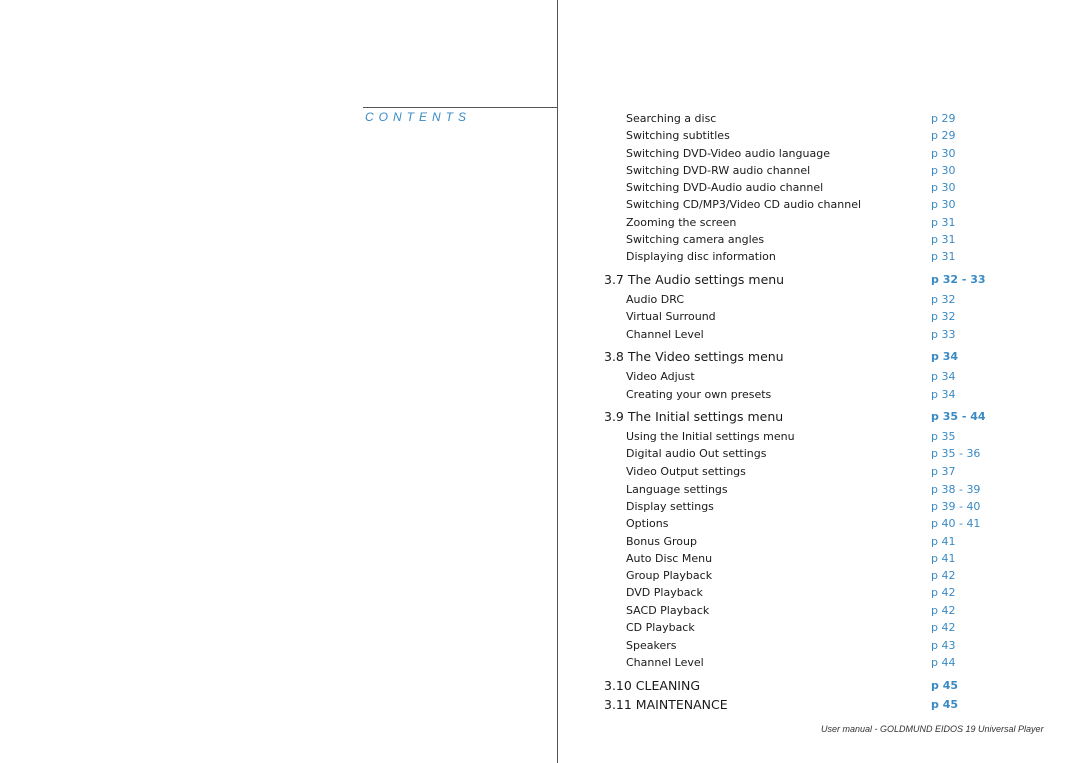 The height and width of the screenshot is (763, 1080). Describe the element at coordinates (710, 436) in the screenshot. I see `toc-label: Using the Initial settings menu` at that location.